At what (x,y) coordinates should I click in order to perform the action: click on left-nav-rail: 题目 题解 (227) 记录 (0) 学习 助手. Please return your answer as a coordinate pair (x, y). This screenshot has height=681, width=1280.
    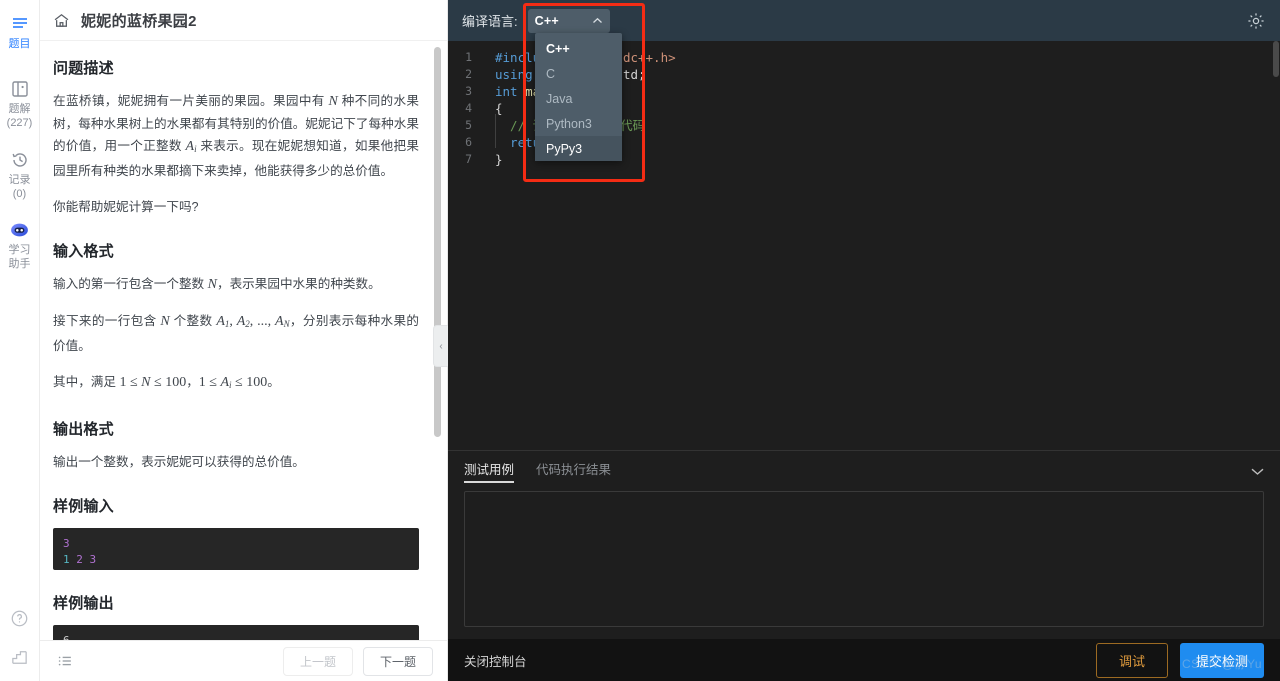
    Looking at the image, I should click on (20, 340).